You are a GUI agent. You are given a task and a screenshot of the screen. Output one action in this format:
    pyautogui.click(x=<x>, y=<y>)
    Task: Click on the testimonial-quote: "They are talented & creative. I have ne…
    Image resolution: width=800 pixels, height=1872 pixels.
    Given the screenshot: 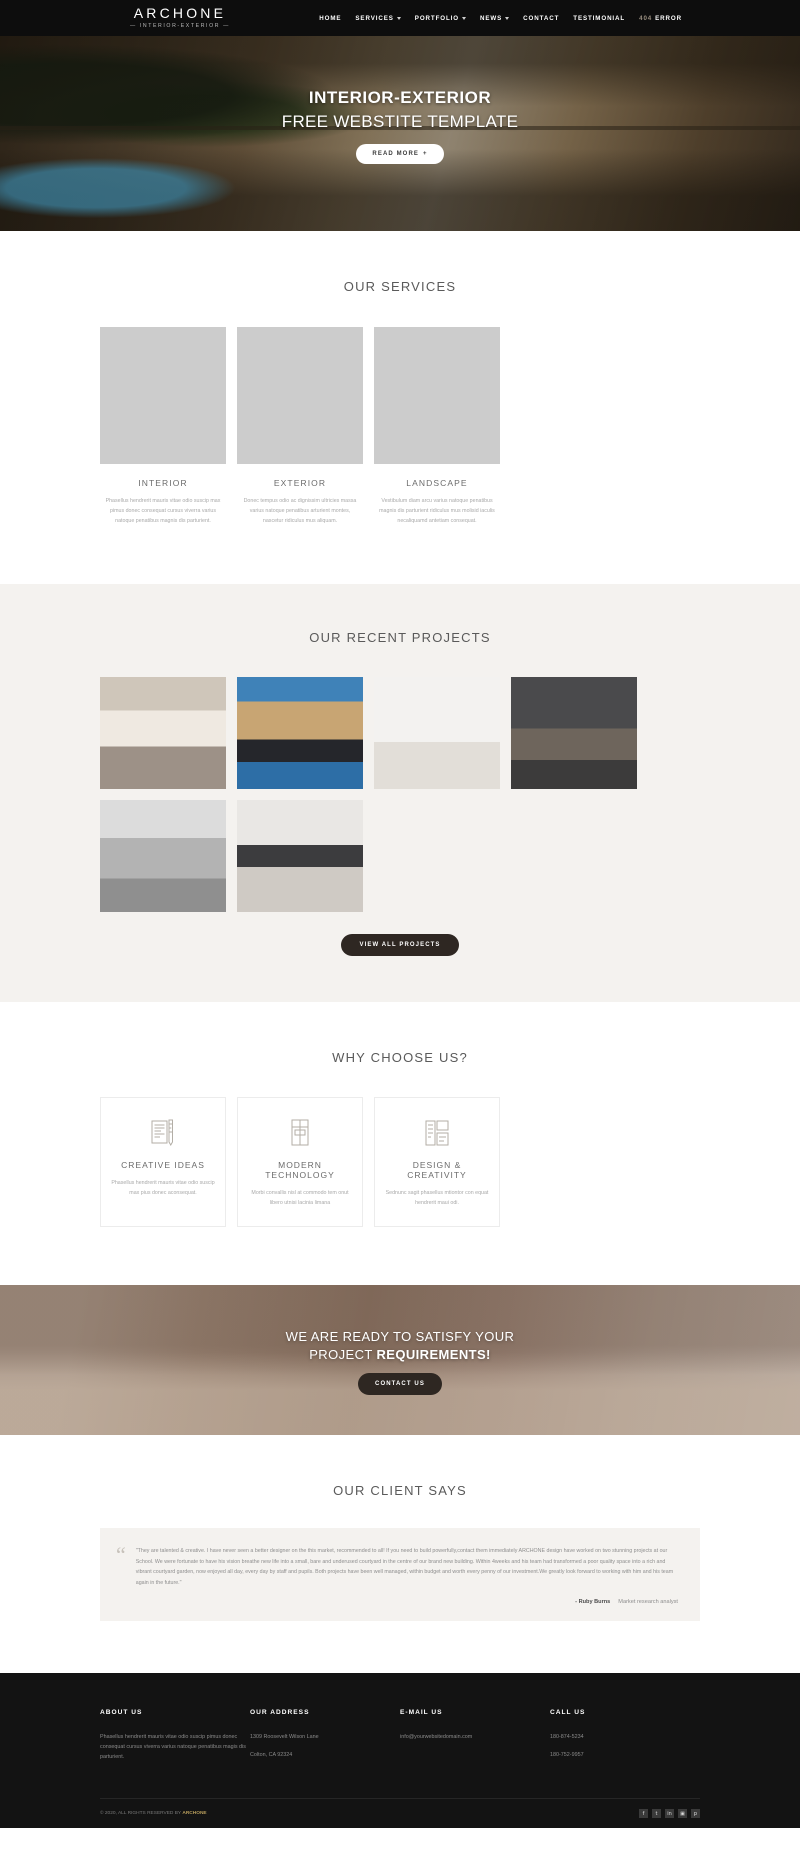 What is the action you would take?
    pyautogui.click(x=404, y=1567)
    